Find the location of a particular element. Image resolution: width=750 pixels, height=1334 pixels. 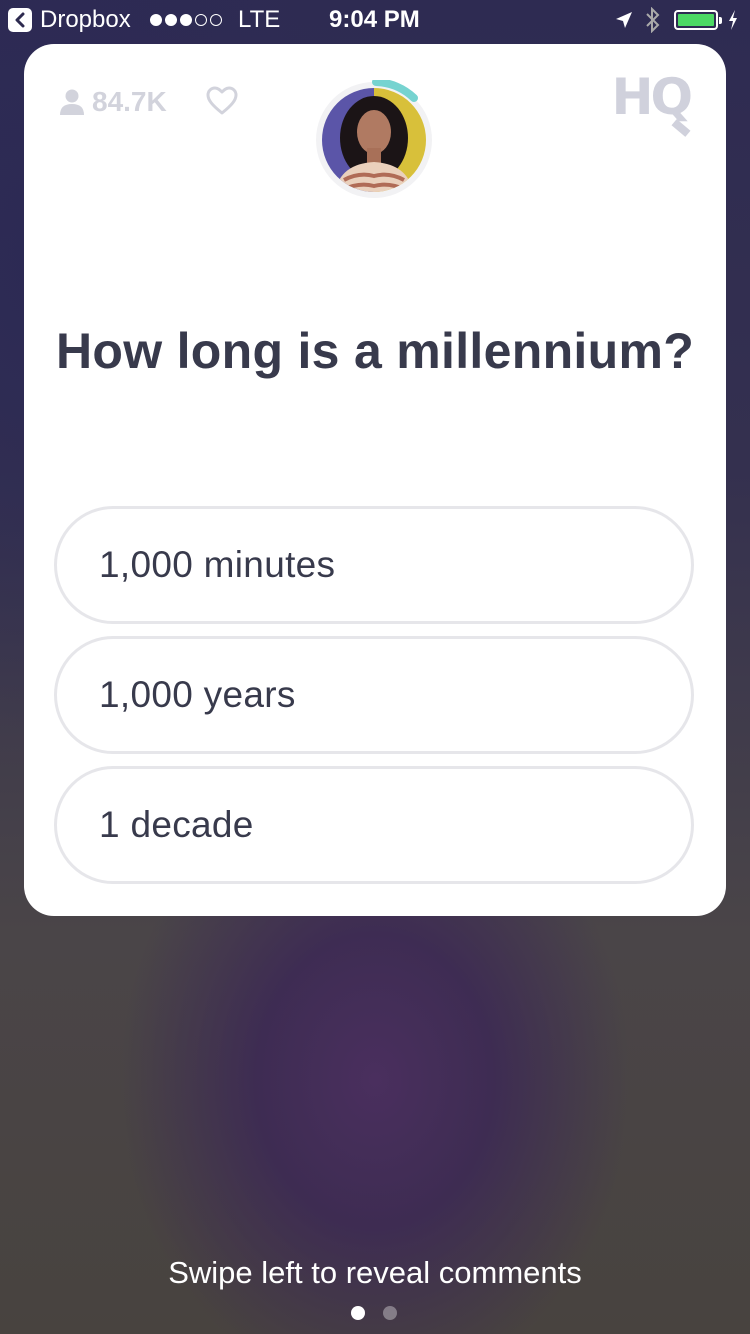

bluetooth-icon is located at coordinates (653, 23).